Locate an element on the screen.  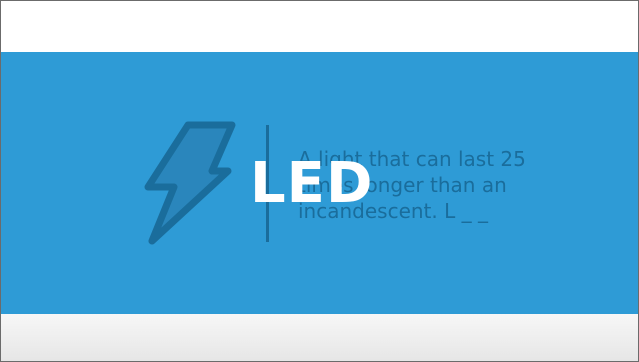
lightning-bolt-icon is located at coordinates (190, 183).